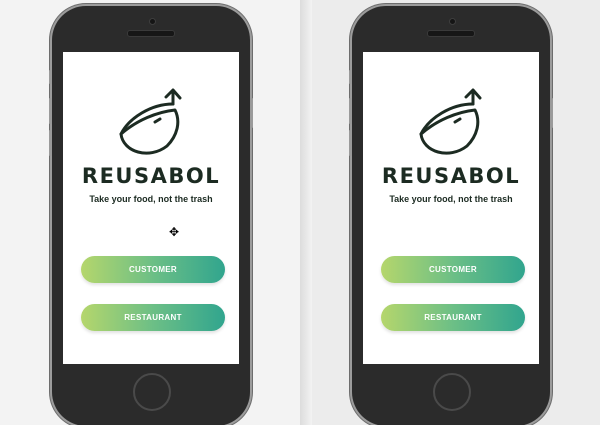 Image resolution: width=600 pixels, height=425 pixels. What do you see at coordinates (174, 232) in the screenshot?
I see `move-cursor-icon: ✥` at bounding box center [174, 232].